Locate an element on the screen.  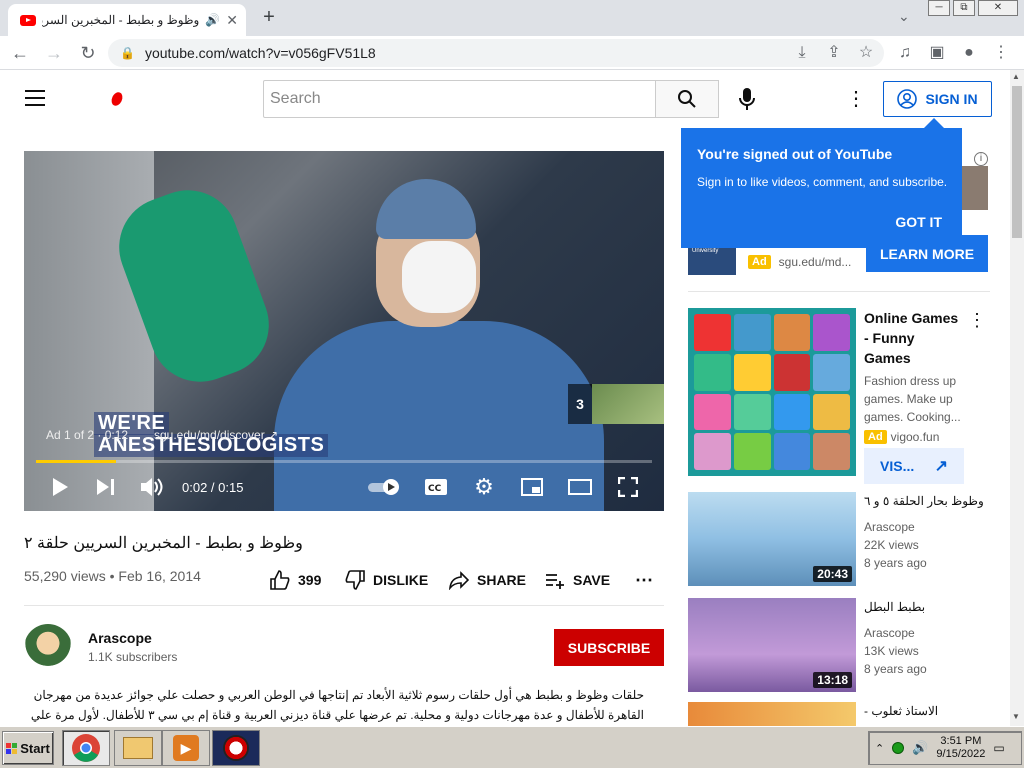
taskbar-file-explorer is located at coordinates (138, 748).